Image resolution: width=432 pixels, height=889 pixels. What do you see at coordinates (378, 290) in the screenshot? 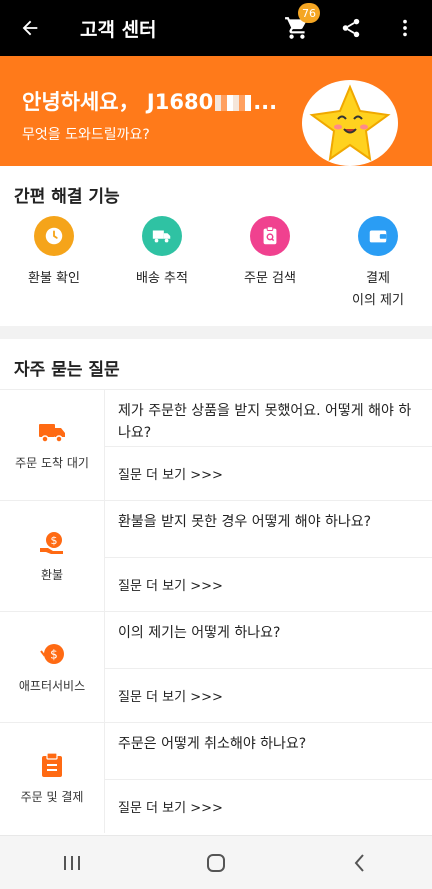
I see `quick-item-label: 결제 이의 제기` at bounding box center [378, 290].